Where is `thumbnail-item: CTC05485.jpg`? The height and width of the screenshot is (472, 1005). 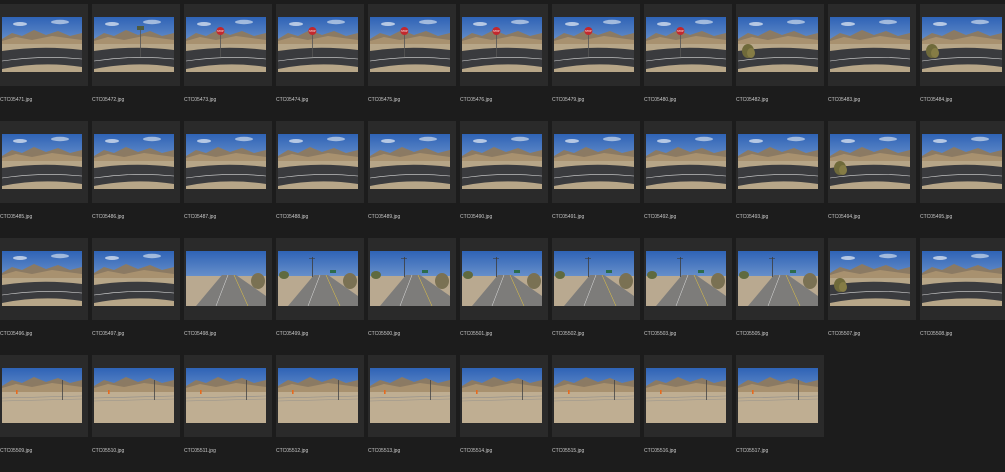 thumbnail-item: CTC05485.jpg is located at coordinates (45, 179).